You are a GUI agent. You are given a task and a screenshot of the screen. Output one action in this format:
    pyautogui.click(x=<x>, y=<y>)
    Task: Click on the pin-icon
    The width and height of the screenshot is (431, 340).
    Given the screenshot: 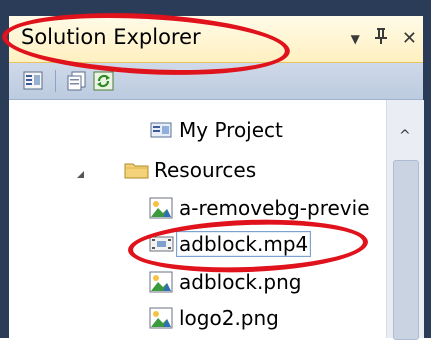 What is the action you would take?
    pyautogui.click(x=380, y=36)
    